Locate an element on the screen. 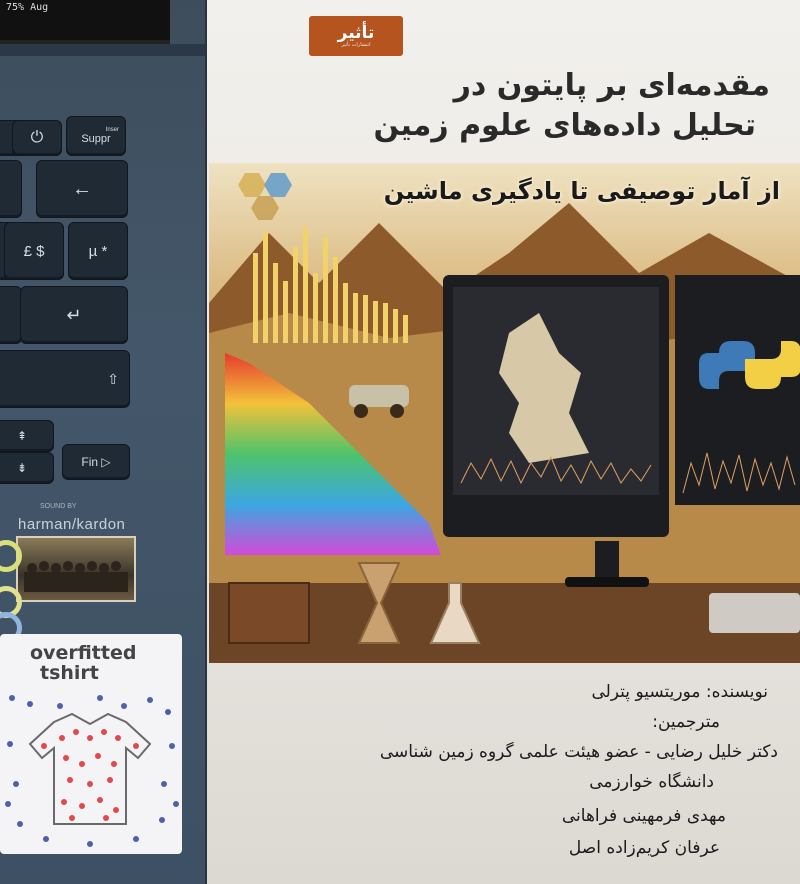  group-photo-sticker is located at coordinates (76, 569).